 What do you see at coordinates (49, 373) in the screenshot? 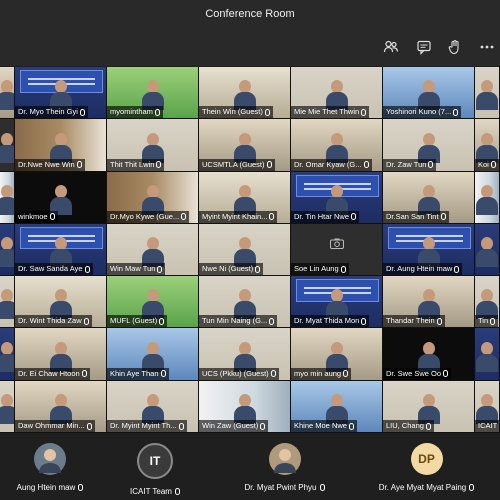
I see `participant-name: Dr. Ei Chaw Htoon` at bounding box center [49, 373].